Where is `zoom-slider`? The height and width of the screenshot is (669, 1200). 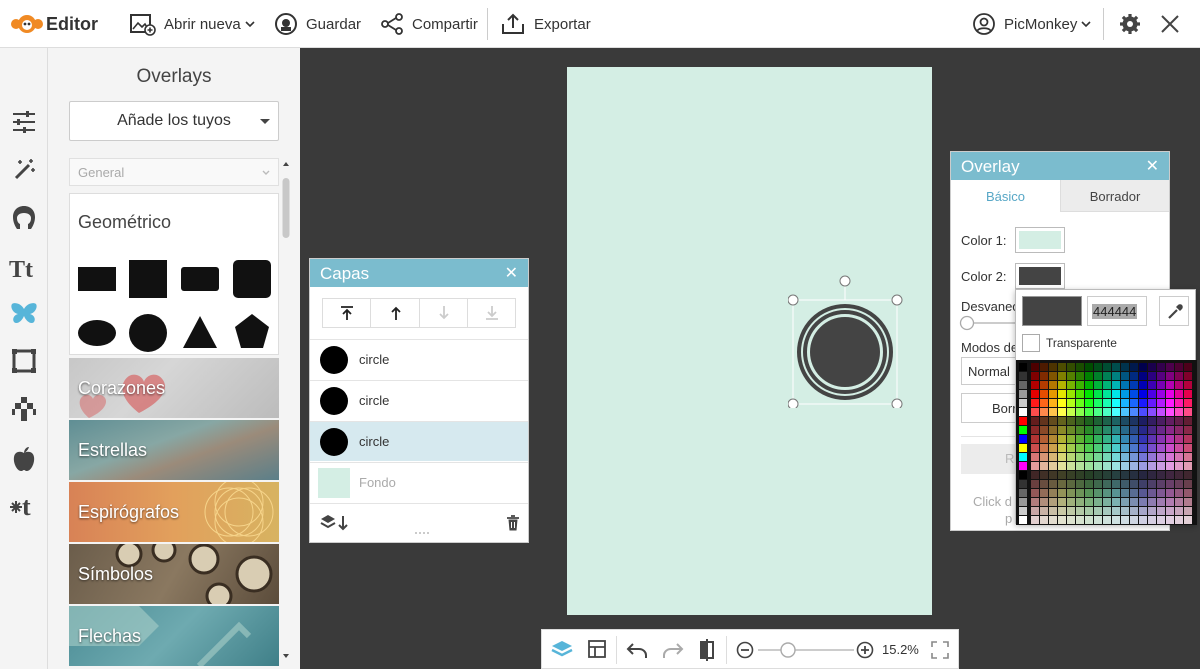 zoom-slider is located at coordinates (806, 650).